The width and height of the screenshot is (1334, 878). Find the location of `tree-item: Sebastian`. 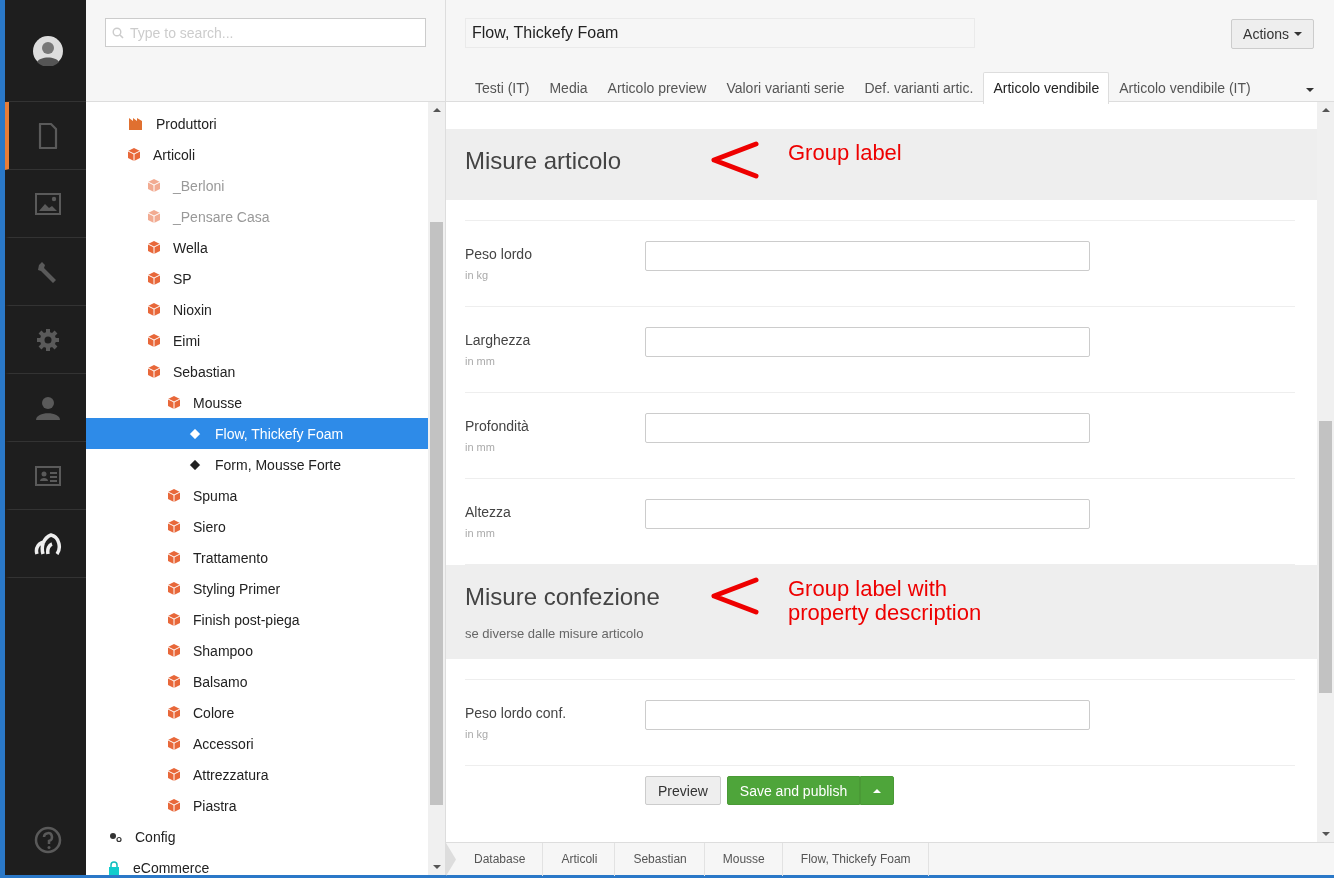

tree-item: Sebastian is located at coordinates (257, 371).